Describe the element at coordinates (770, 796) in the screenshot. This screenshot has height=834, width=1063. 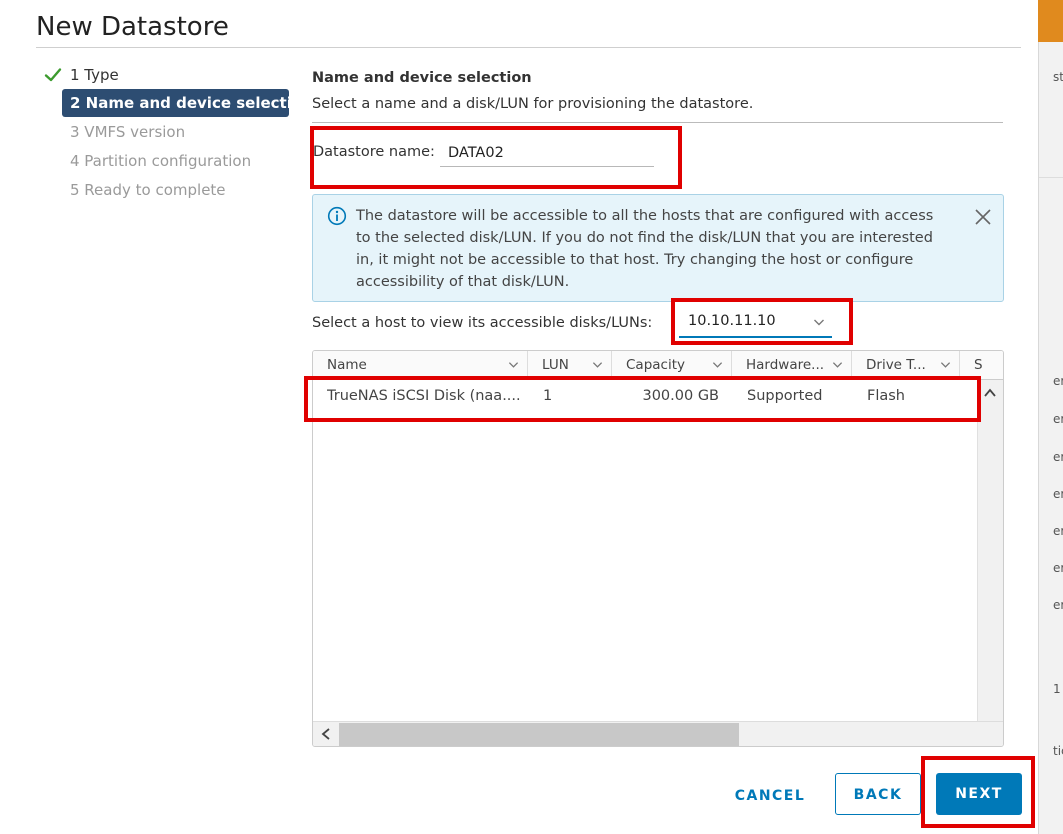
I see `cancel-button: CANCEL` at that location.